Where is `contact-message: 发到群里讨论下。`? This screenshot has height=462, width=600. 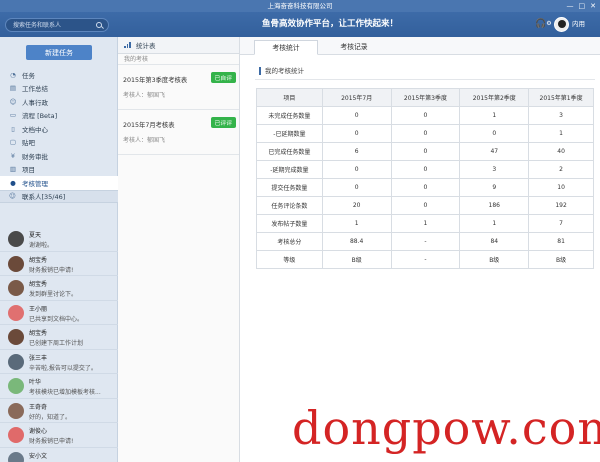 contact-message: 发到群里讨论下。 is located at coordinates (53, 294).